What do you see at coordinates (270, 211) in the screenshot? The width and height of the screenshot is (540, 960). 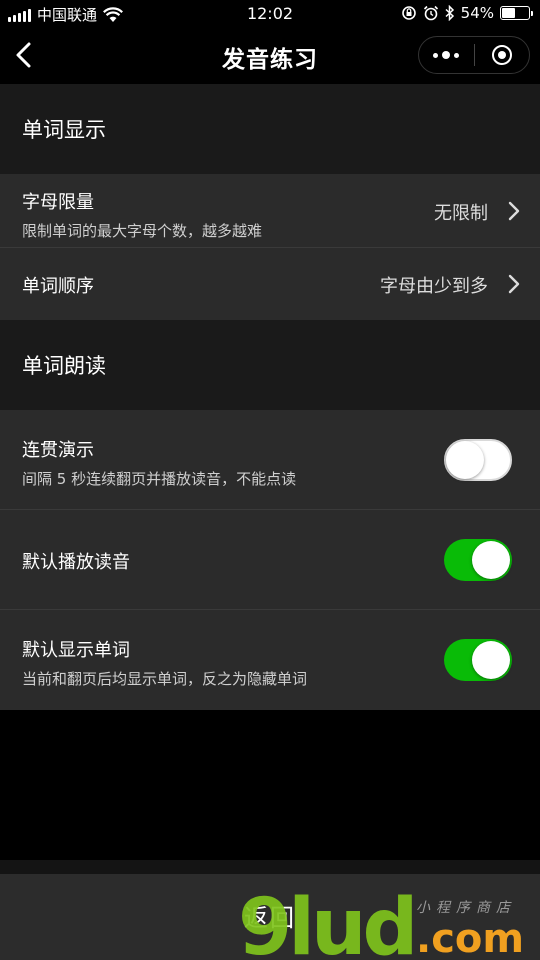 I see `letter-limit-row: 字母限量 限制单词的最大字母个数，越多越难 无限制` at bounding box center [270, 211].